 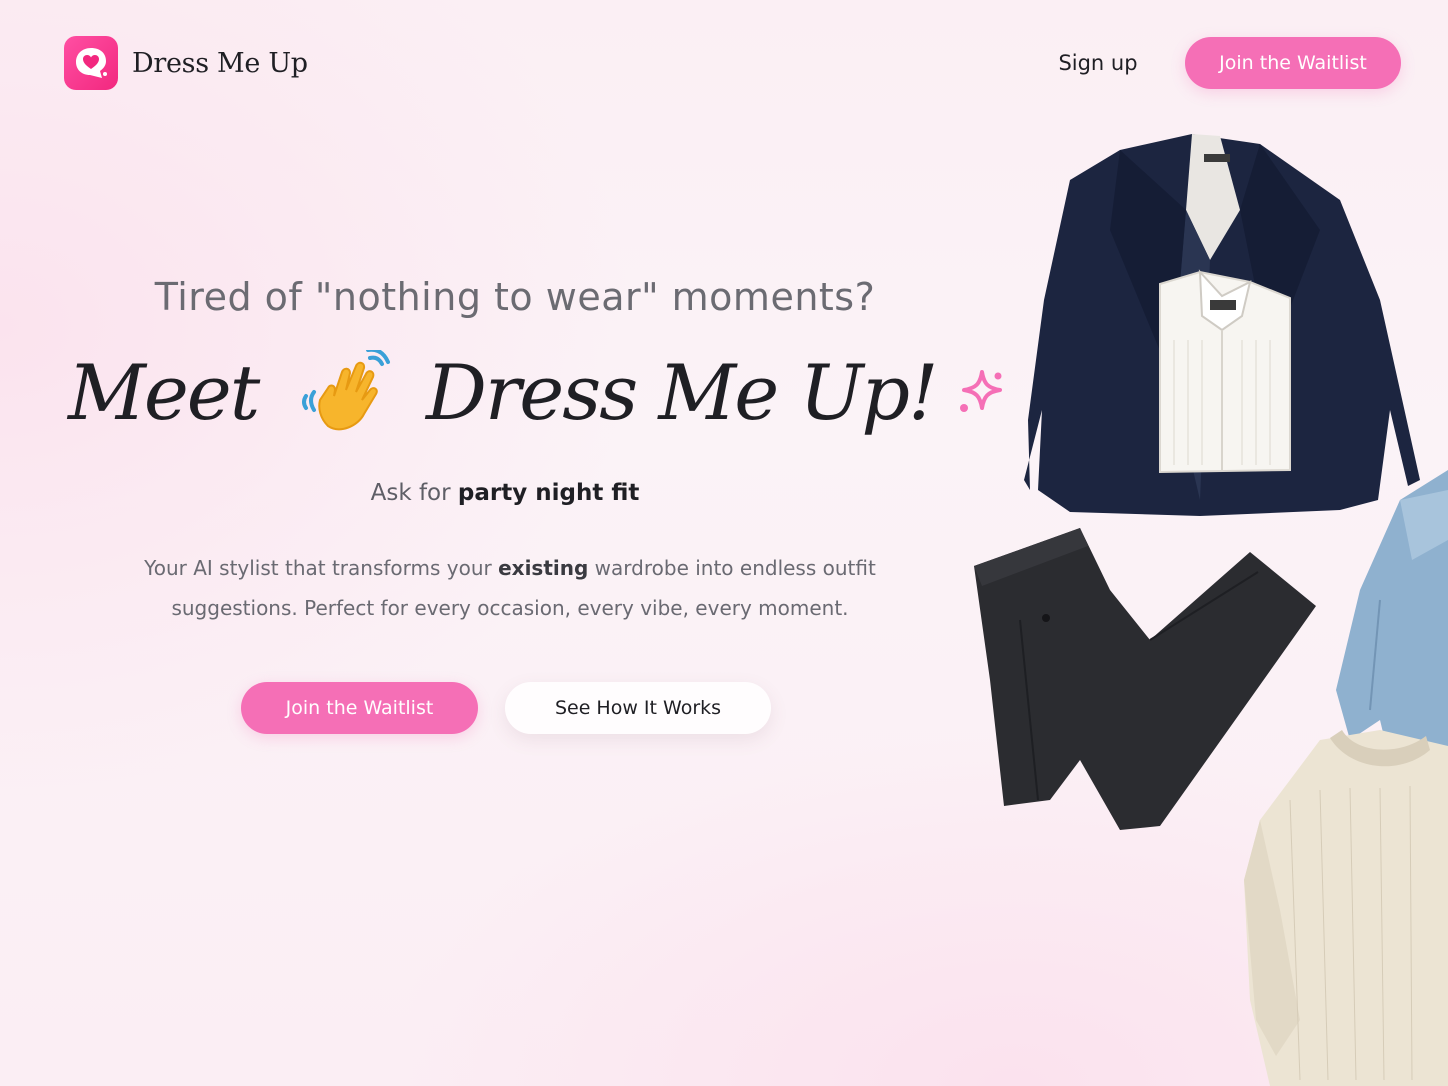 What do you see at coordinates (1098, 63) in the screenshot?
I see `signup-link: Sign up` at bounding box center [1098, 63].